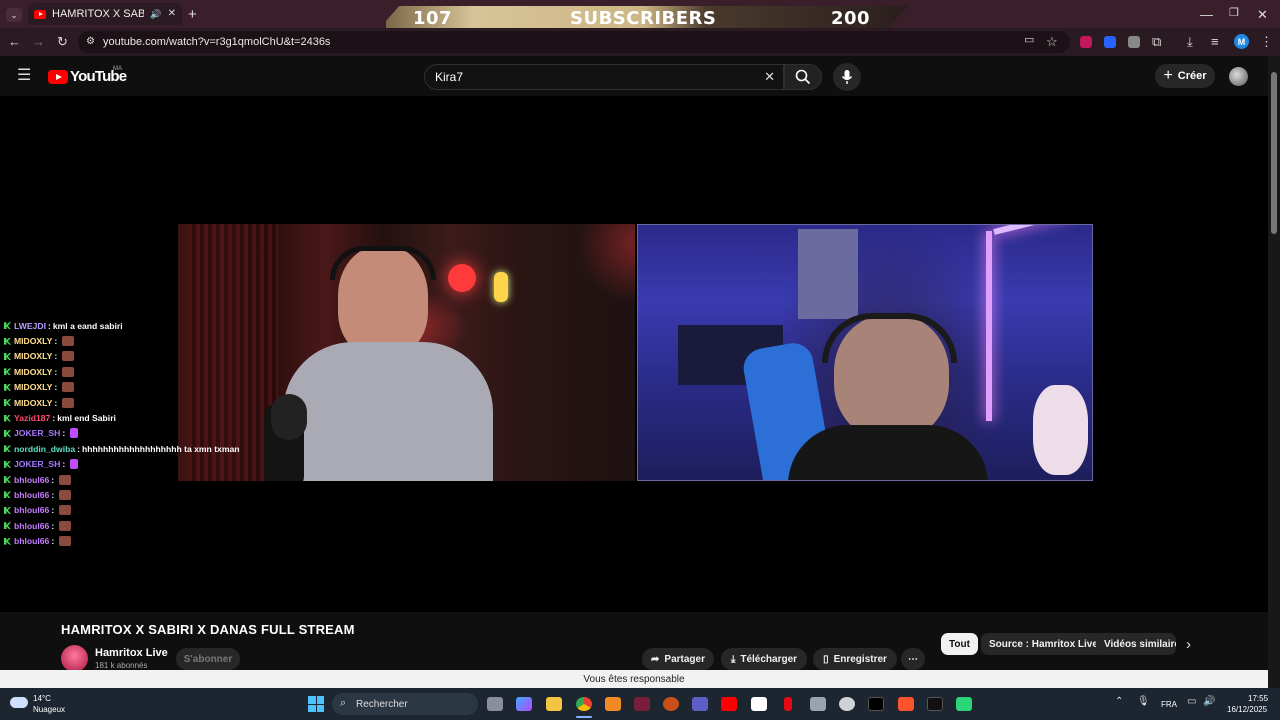 This screenshot has height=720, width=1280. Describe the element at coordinates (1262, 14) in the screenshot. I see `close-window-icon: ✕` at that location.